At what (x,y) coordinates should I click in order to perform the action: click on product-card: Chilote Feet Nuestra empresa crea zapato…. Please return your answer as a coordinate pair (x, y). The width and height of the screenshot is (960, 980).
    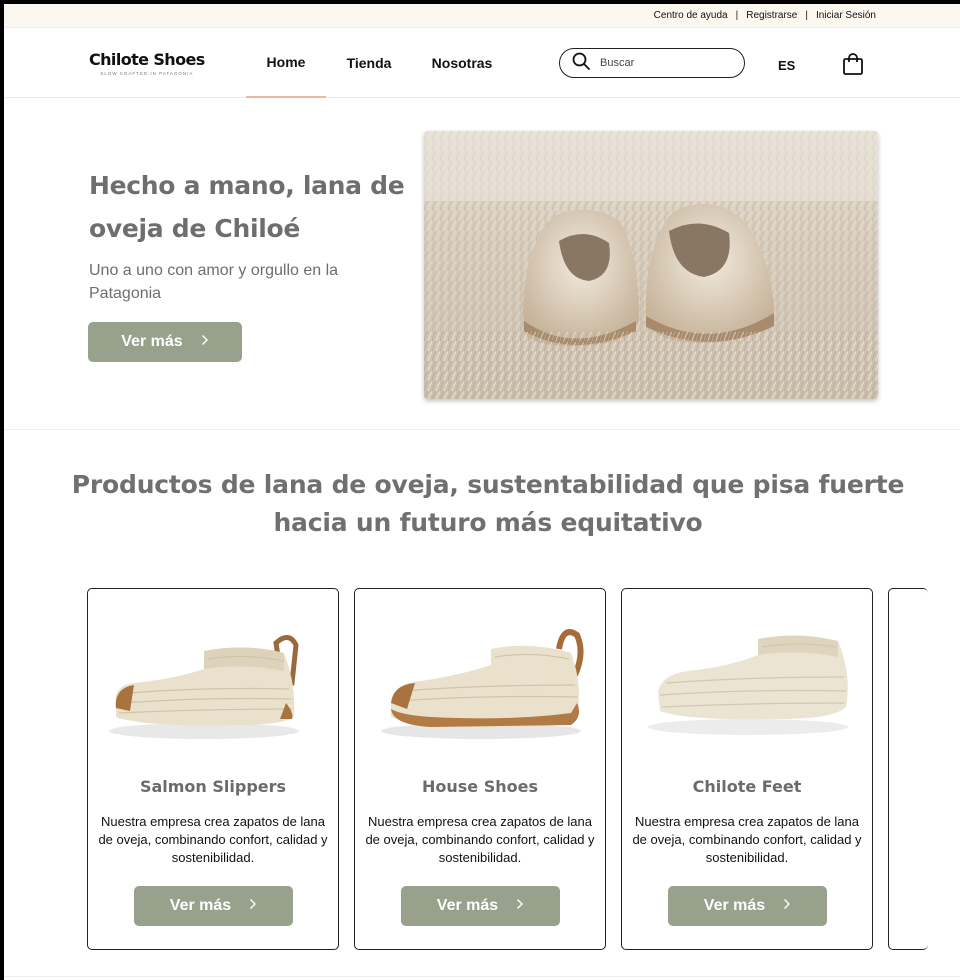
    Looking at the image, I should click on (747, 769).